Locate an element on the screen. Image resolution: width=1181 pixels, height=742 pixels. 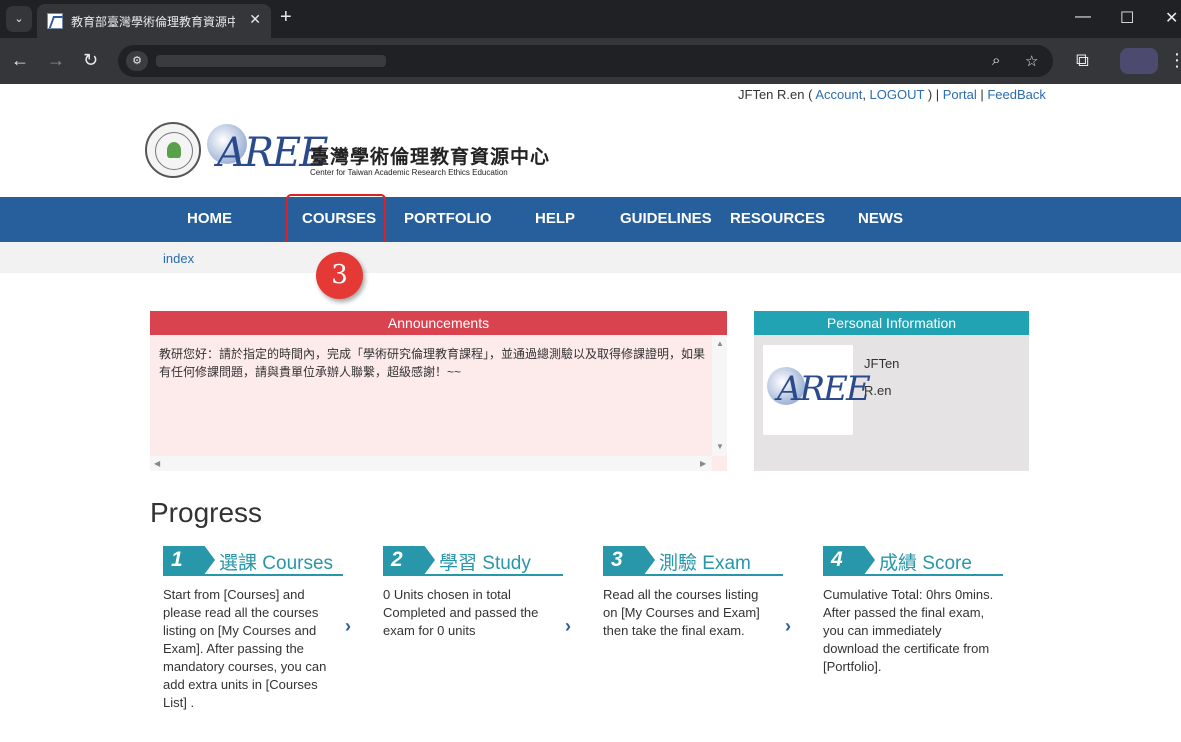
profile-avatar is located at coordinates (1139, 61).